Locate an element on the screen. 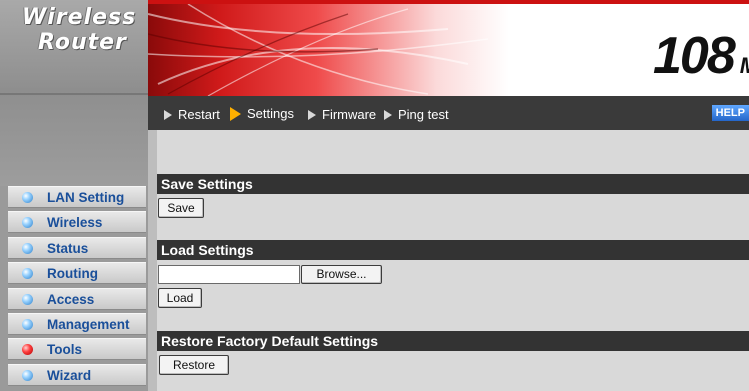  nav-label: Restart is located at coordinates (199, 114).